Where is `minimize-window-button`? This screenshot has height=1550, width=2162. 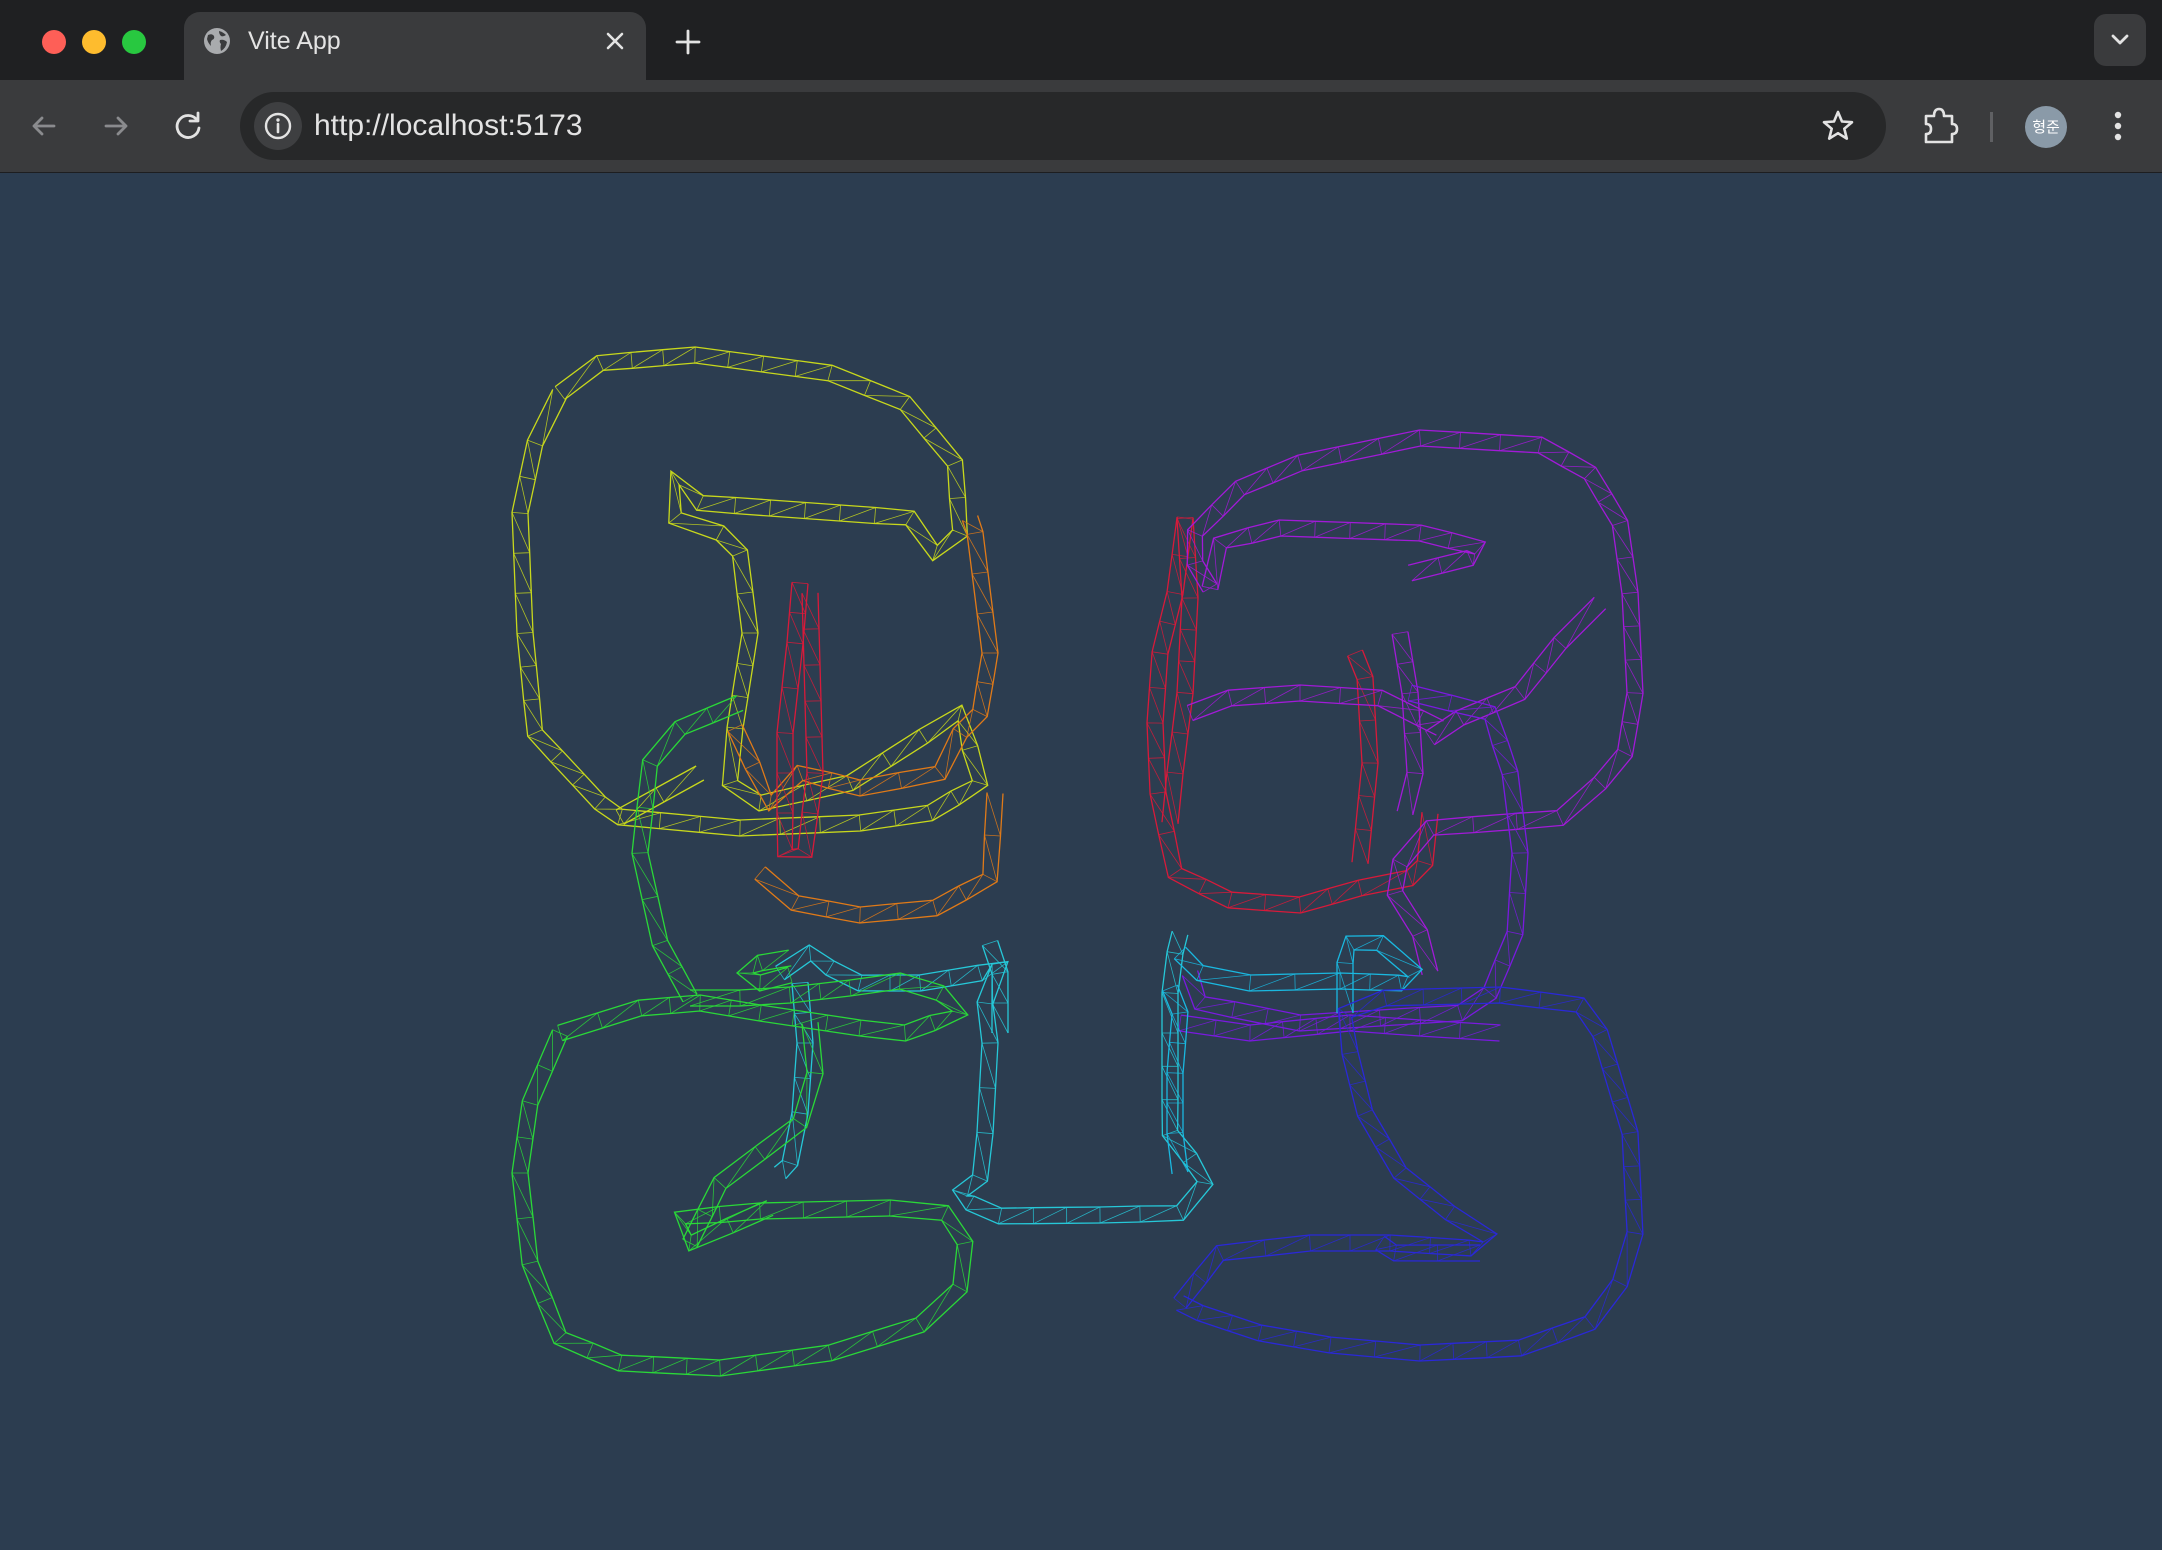 minimize-window-button is located at coordinates (94, 42).